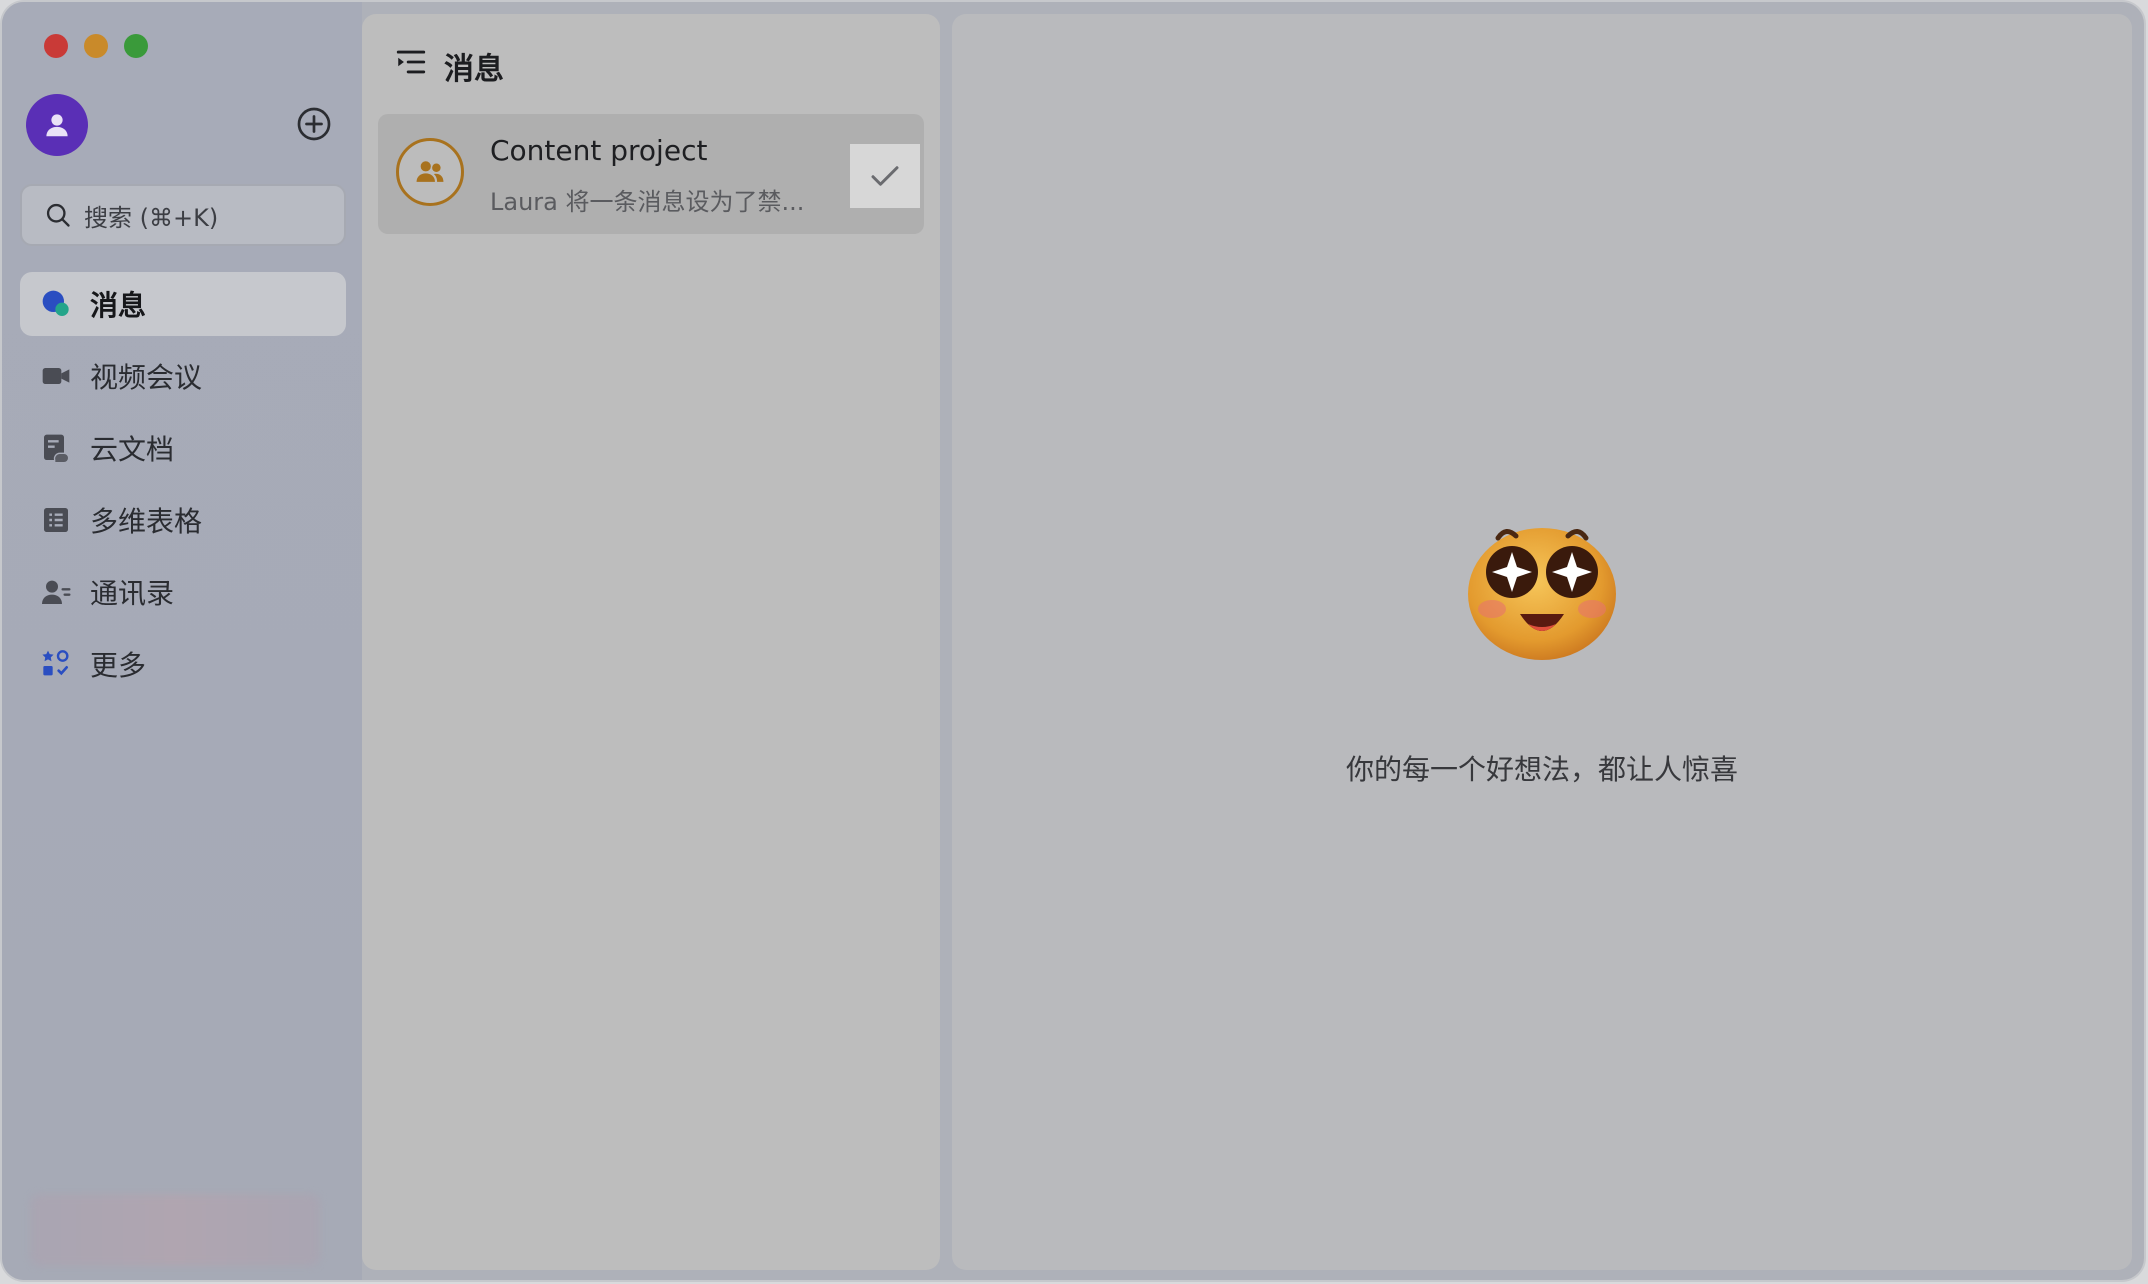 The width and height of the screenshot is (2148, 1284). I want to click on search-icon, so click(58, 215).